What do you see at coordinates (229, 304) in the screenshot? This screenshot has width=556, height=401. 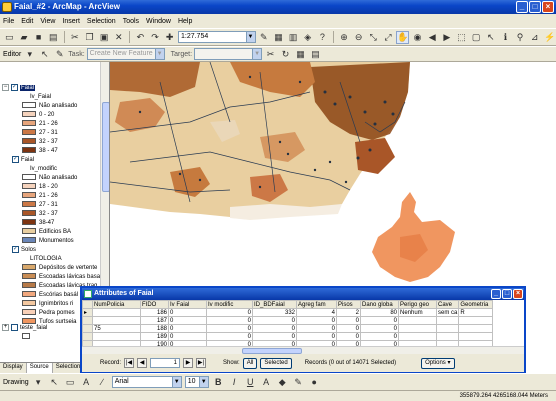 I see `column-header: Iv modific` at bounding box center [229, 304].